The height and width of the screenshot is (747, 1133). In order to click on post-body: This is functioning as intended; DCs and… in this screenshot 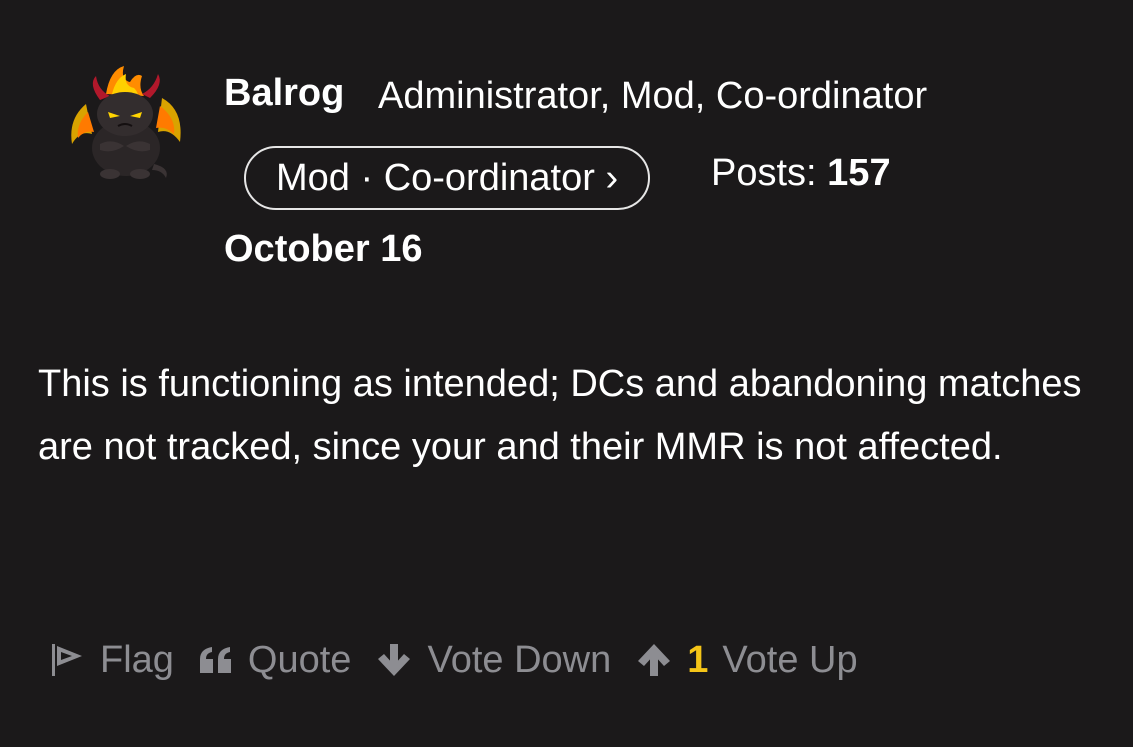, I will do `click(560, 415)`.